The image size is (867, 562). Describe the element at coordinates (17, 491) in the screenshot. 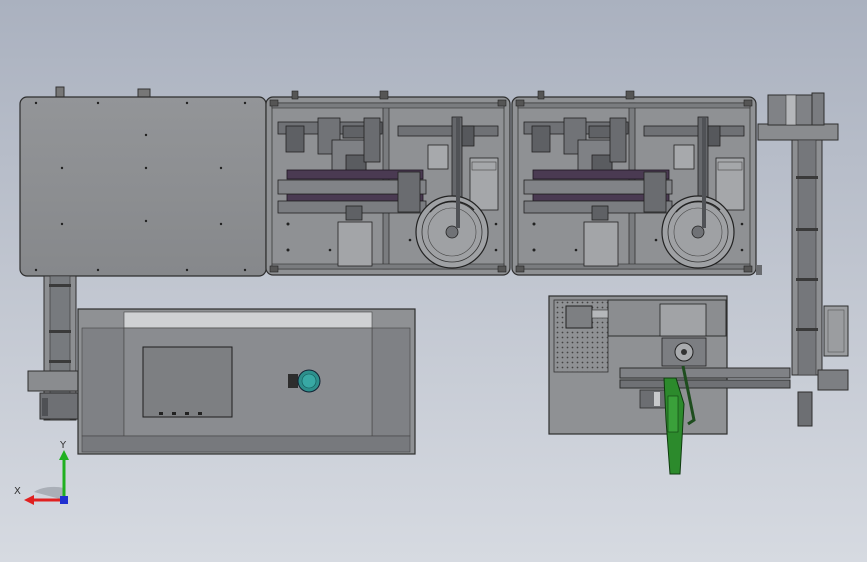

I see `triad-x-label: X` at that location.